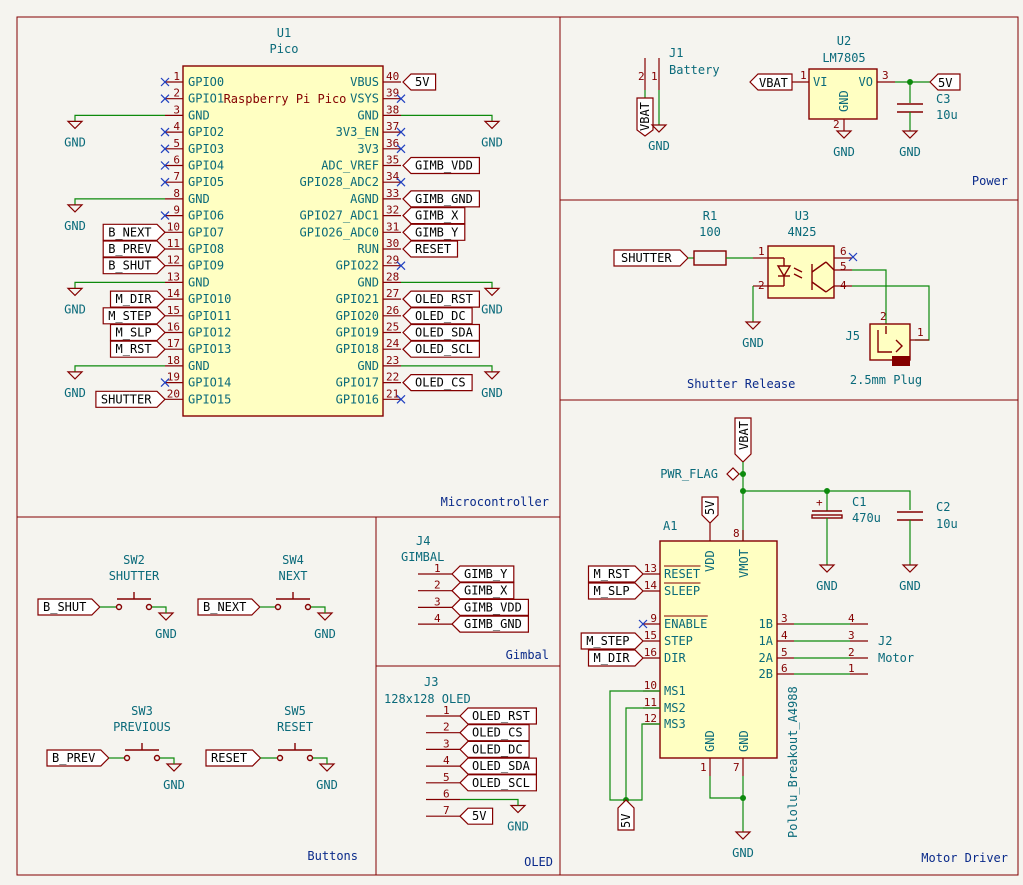 The width and height of the screenshot is (1023, 885). Describe the element at coordinates (295, 727) in the screenshot. I see `button-value: RESET` at that location.